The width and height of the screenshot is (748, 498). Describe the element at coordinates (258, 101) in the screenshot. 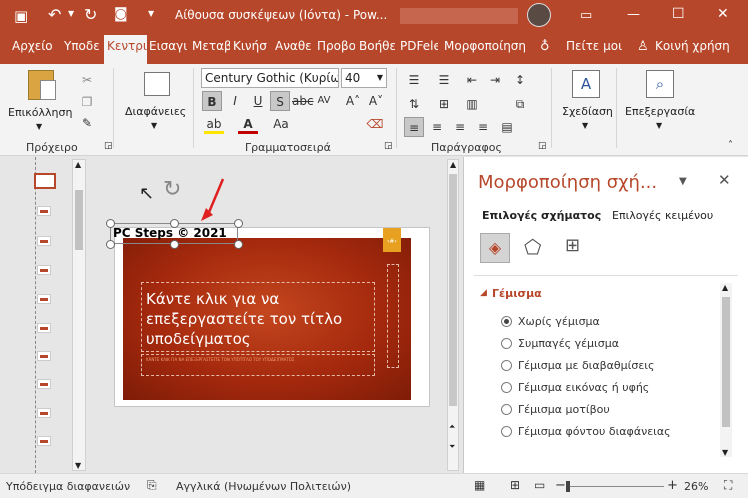

I see `underline-button: U` at that location.